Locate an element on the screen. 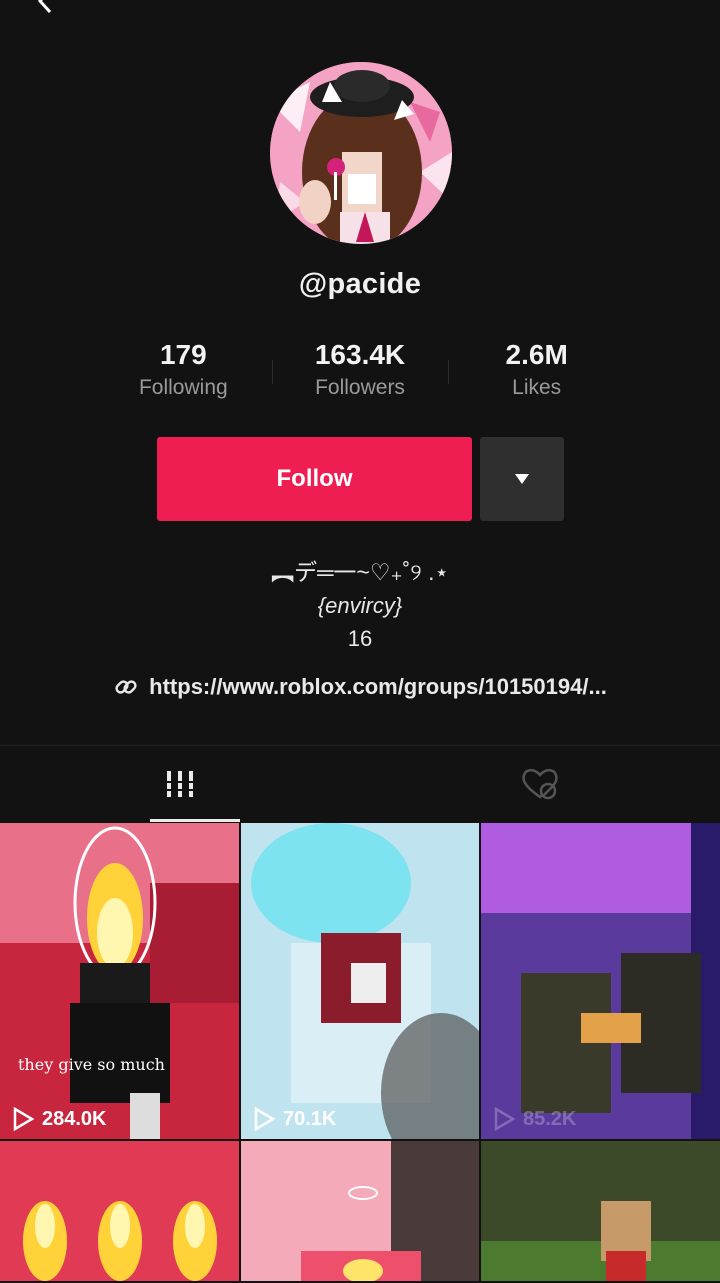  stat-label: Followers is located at coordinates (360, 387).